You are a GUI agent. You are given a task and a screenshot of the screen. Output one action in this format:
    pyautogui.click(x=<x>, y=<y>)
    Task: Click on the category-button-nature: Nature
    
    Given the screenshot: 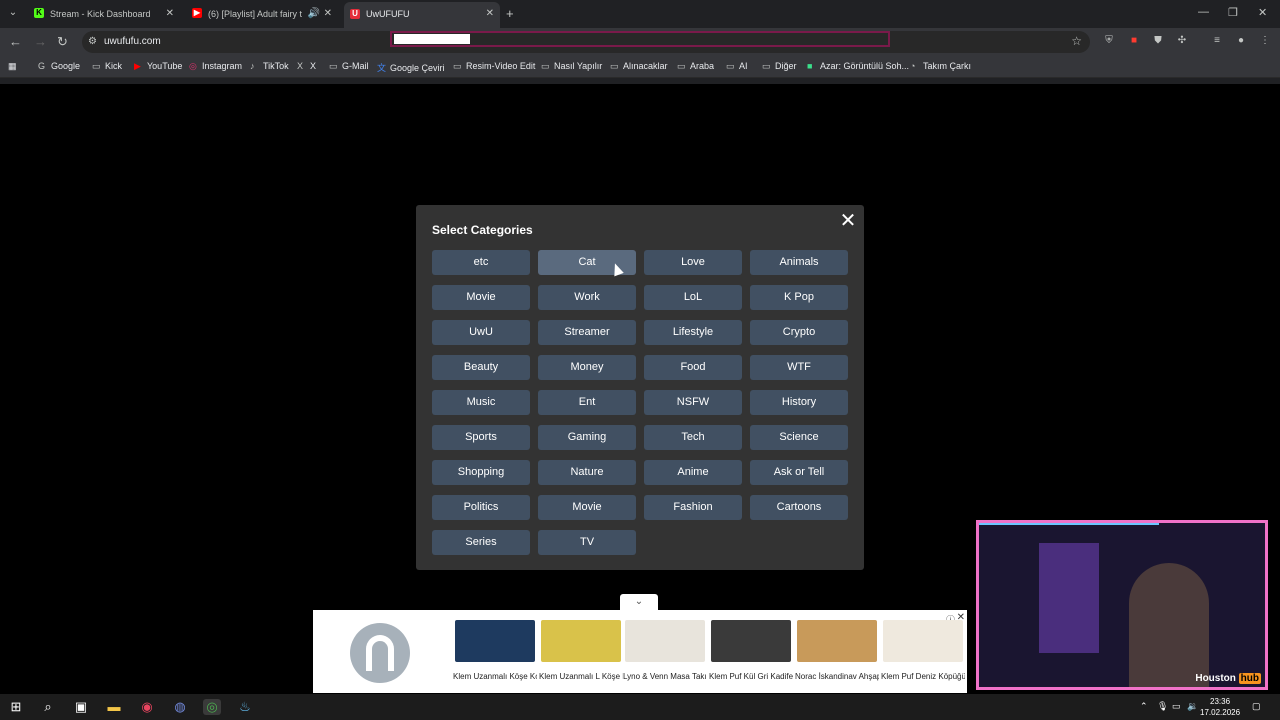 What is the action you would take?
    pyautogui.click(x=587, y=472)
    